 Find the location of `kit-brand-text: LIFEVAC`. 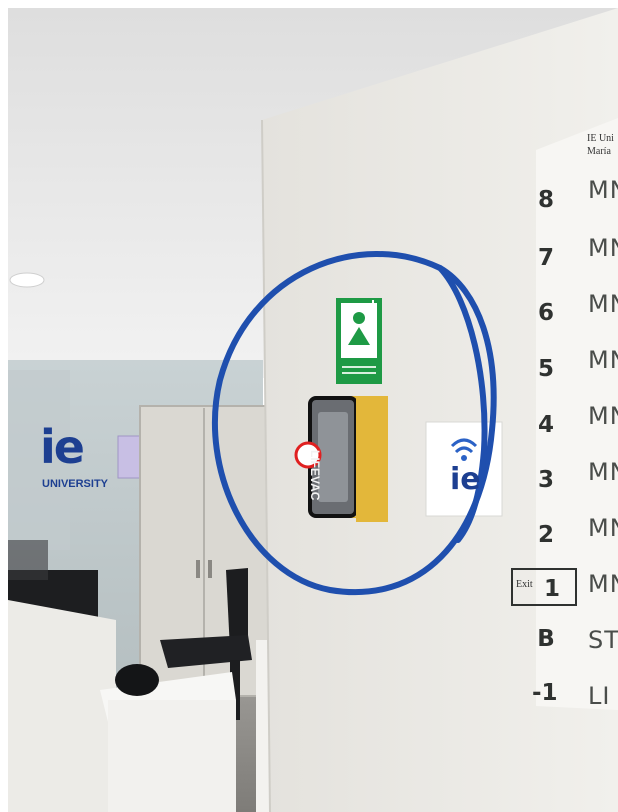

kit-brand-text: LIFEVAC is located at coordinates (315, 475).